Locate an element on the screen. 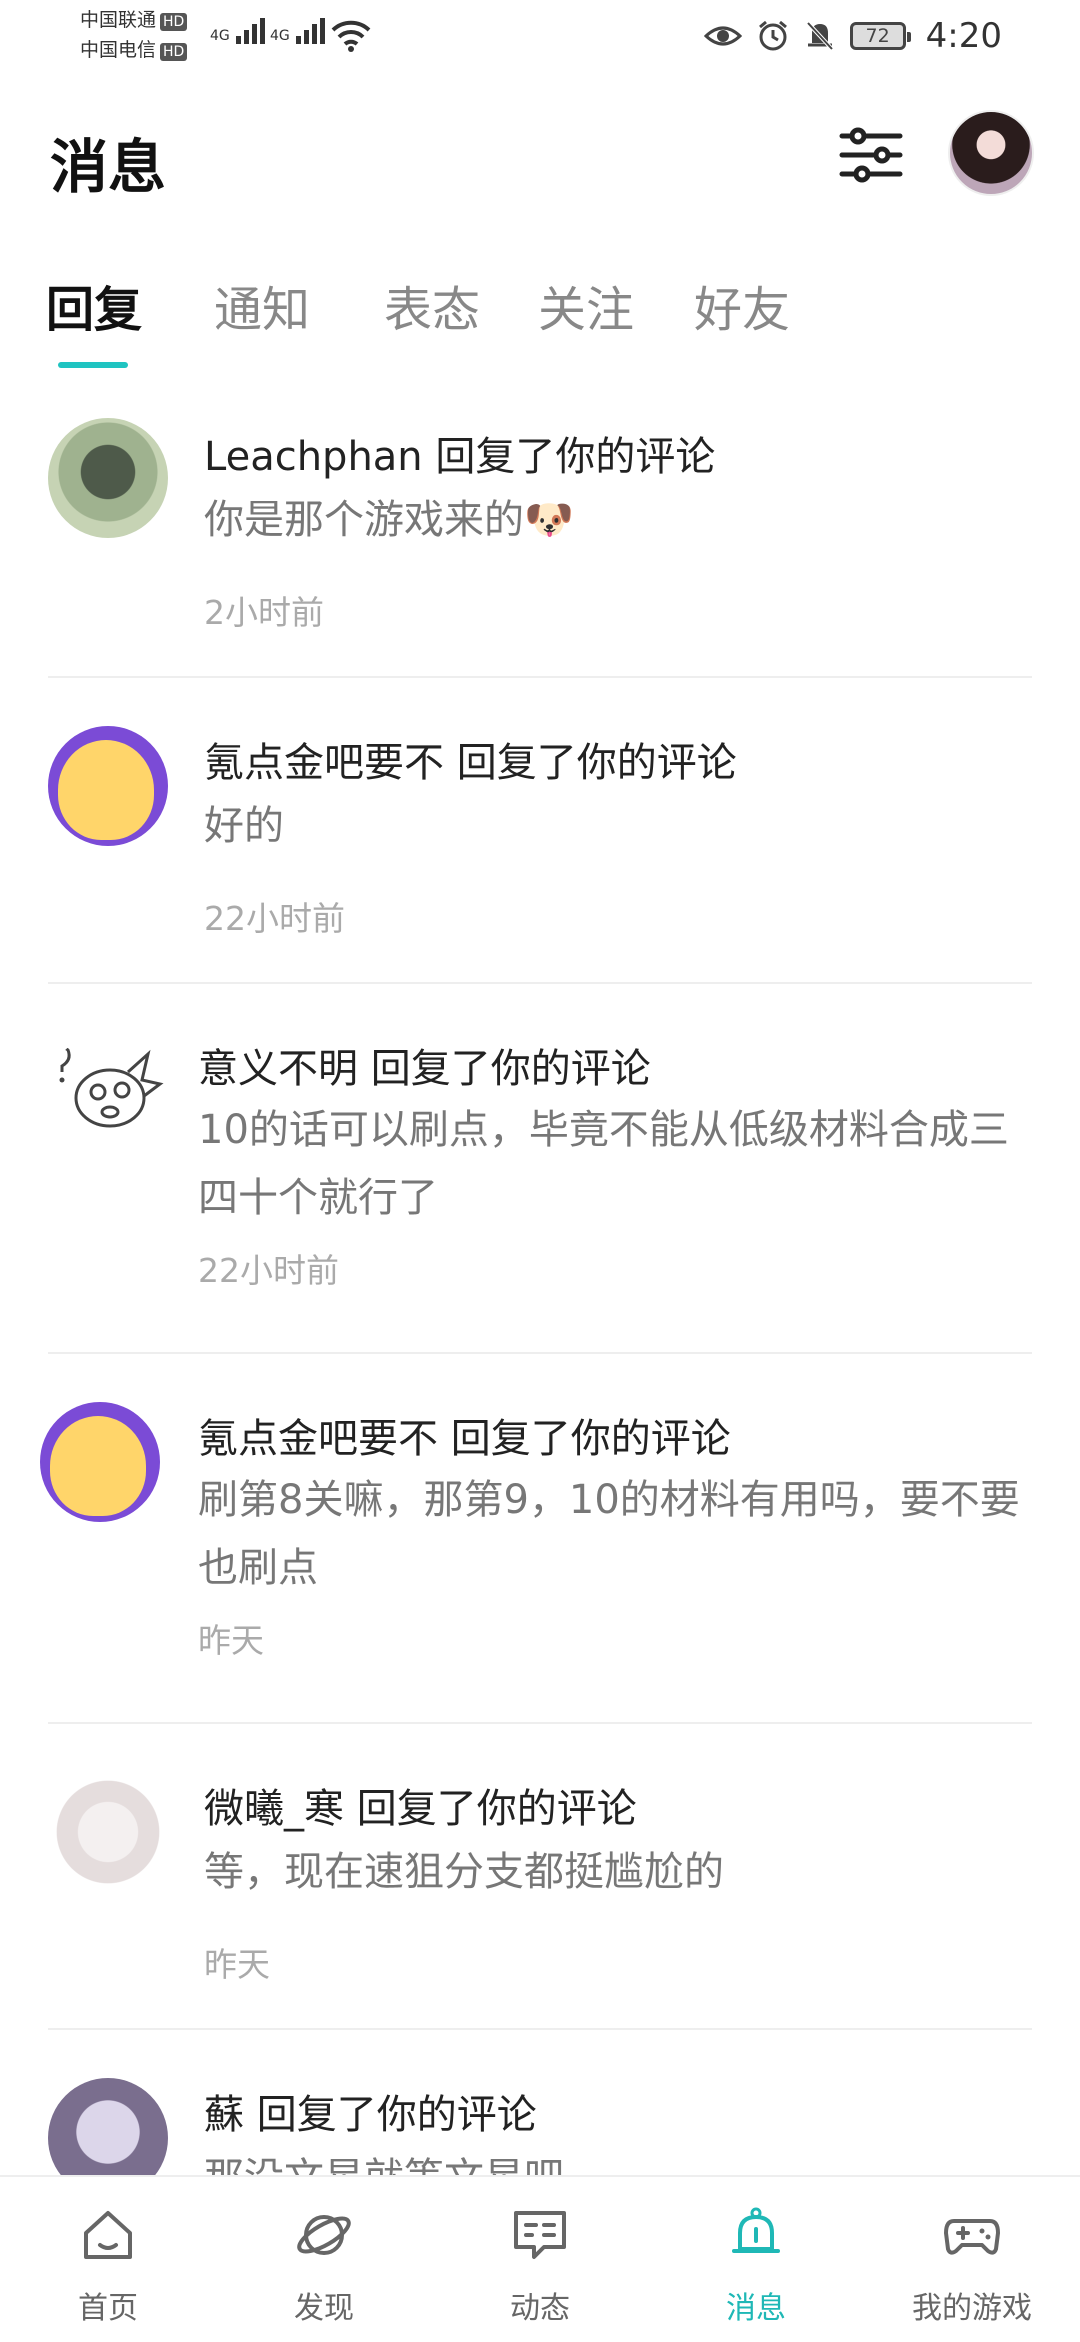 The height and width of the screenshot is (2342, 1080). carrier-1-label: 中国联通 is located at coordinates (118, 20).